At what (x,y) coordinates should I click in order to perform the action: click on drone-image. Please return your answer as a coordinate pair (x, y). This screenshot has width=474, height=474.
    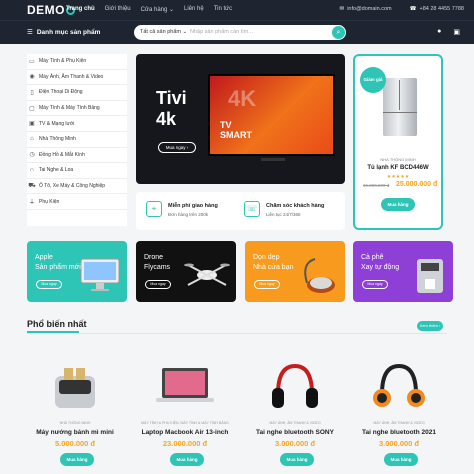
    Looking at the image, I should click on (207, 274).